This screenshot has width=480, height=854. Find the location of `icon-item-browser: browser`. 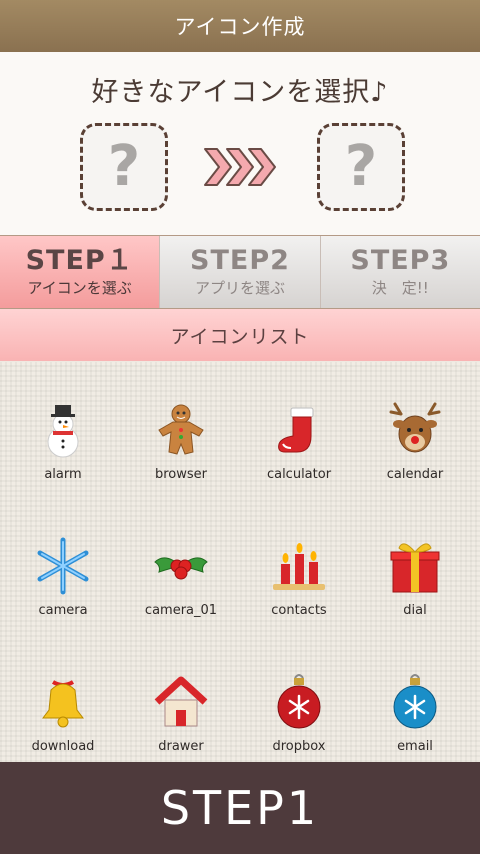

icon-item-browser: browser is located at coordinates (181, 422).